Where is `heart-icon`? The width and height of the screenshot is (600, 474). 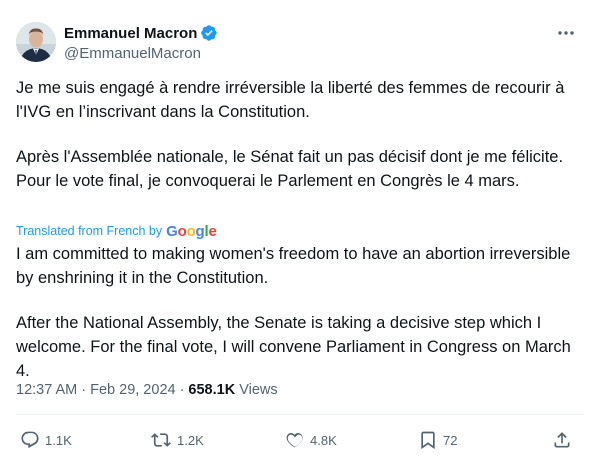
heart-icon is located at coordinates (295, 440).